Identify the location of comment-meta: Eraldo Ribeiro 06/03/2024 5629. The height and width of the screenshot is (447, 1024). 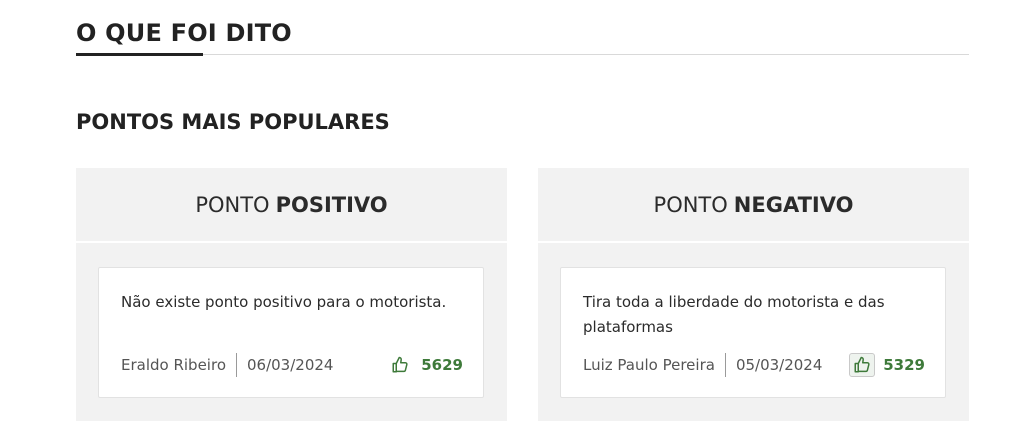
(292, 365).